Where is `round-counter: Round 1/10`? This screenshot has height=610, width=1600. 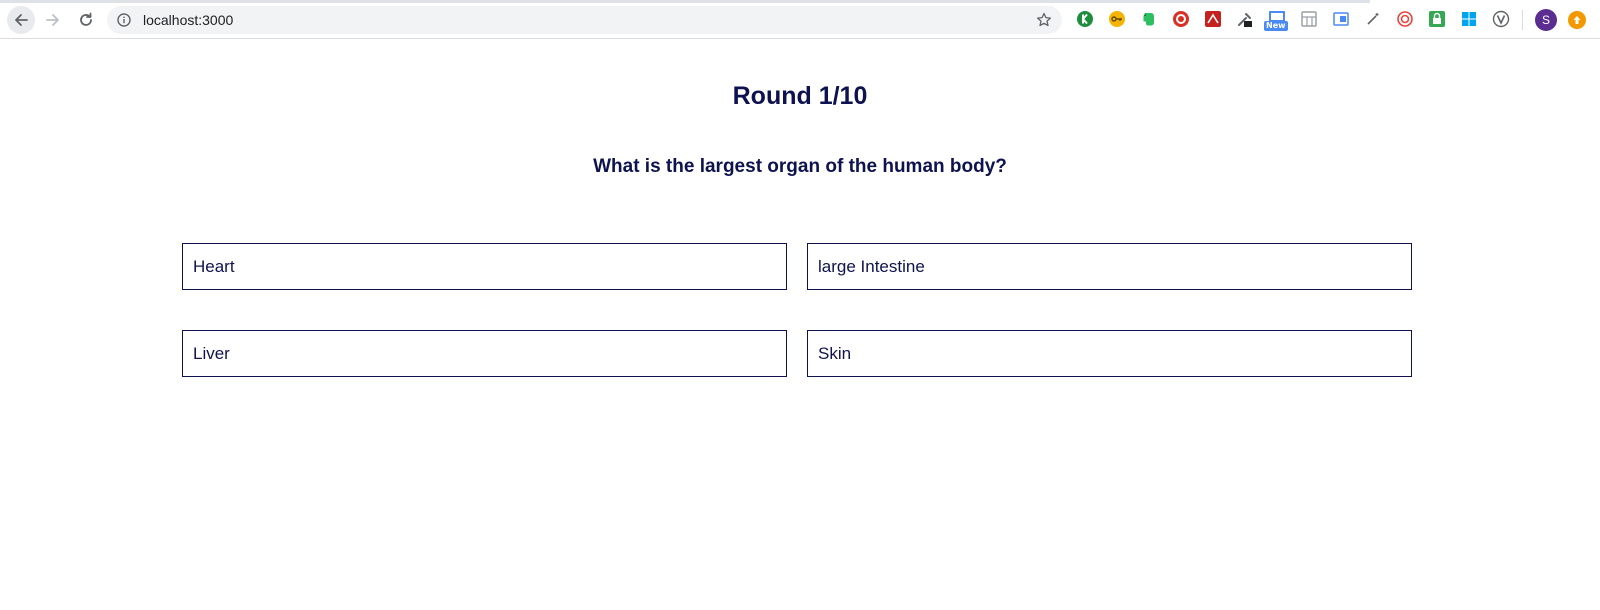
round-counter: Round 1/10 is located at coordinates (800, 96).